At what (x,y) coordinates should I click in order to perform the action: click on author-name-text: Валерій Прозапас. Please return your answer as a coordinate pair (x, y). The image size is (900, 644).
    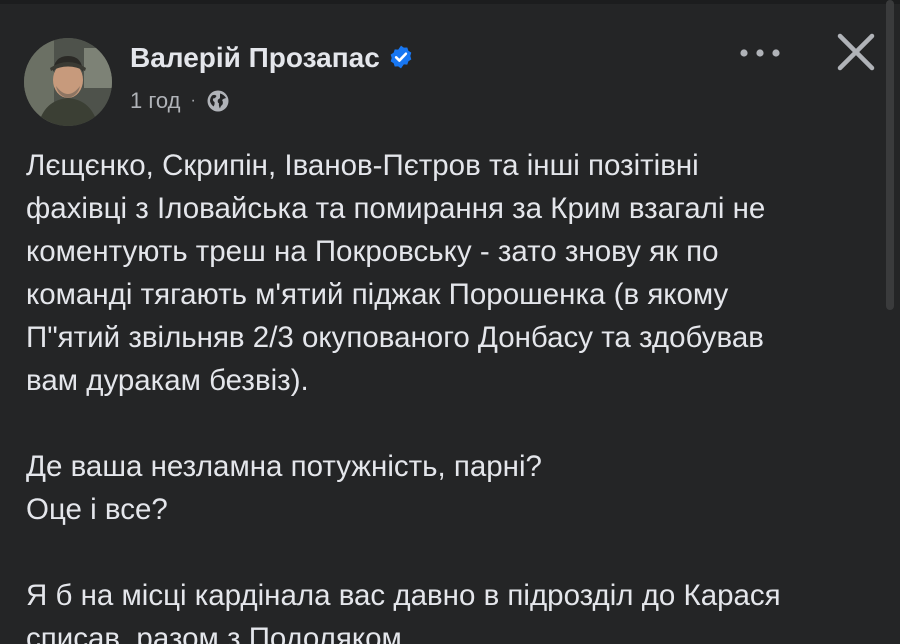
    Looking at the image, I should click on (255, 57).